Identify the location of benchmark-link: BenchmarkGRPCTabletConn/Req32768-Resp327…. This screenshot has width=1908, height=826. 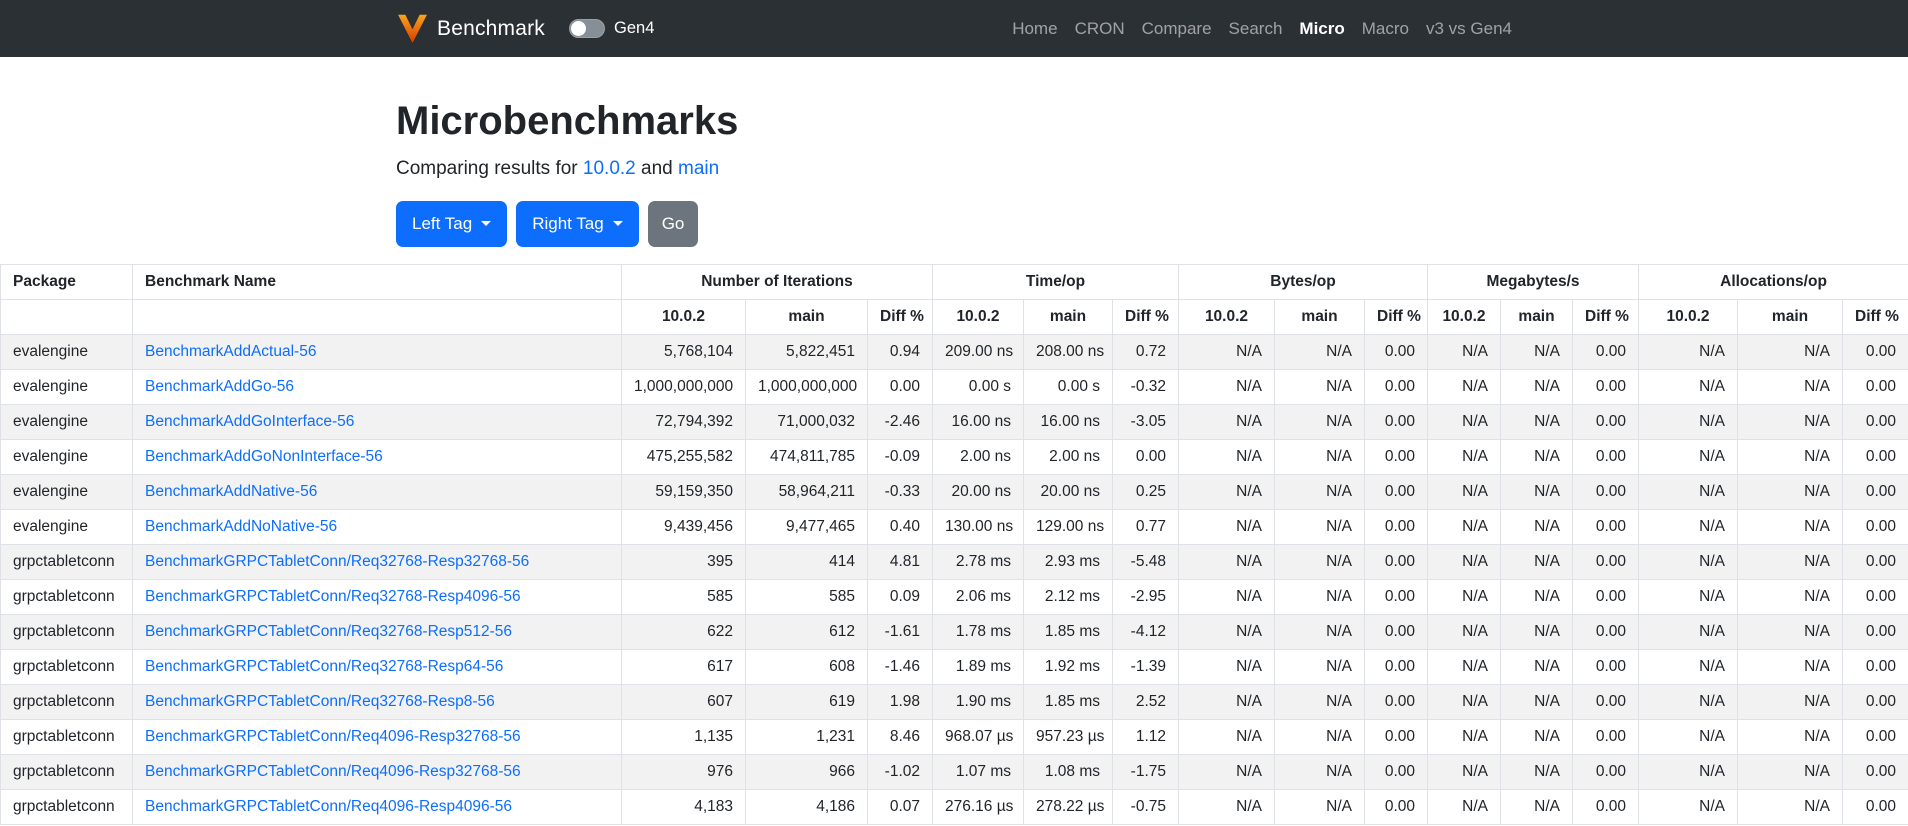
(337, 561).